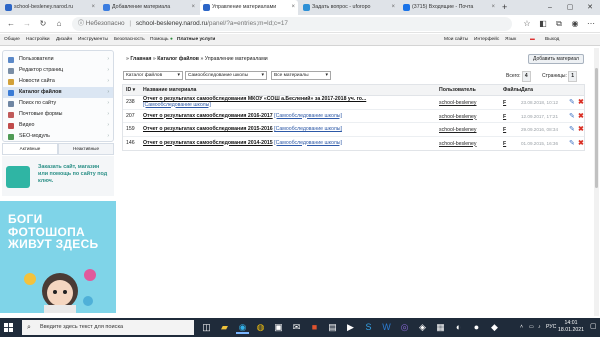 Image resolution: width=600 pixels, height=337 pixels. I want to click on collections-icon: ⧉, so click(559, 24).